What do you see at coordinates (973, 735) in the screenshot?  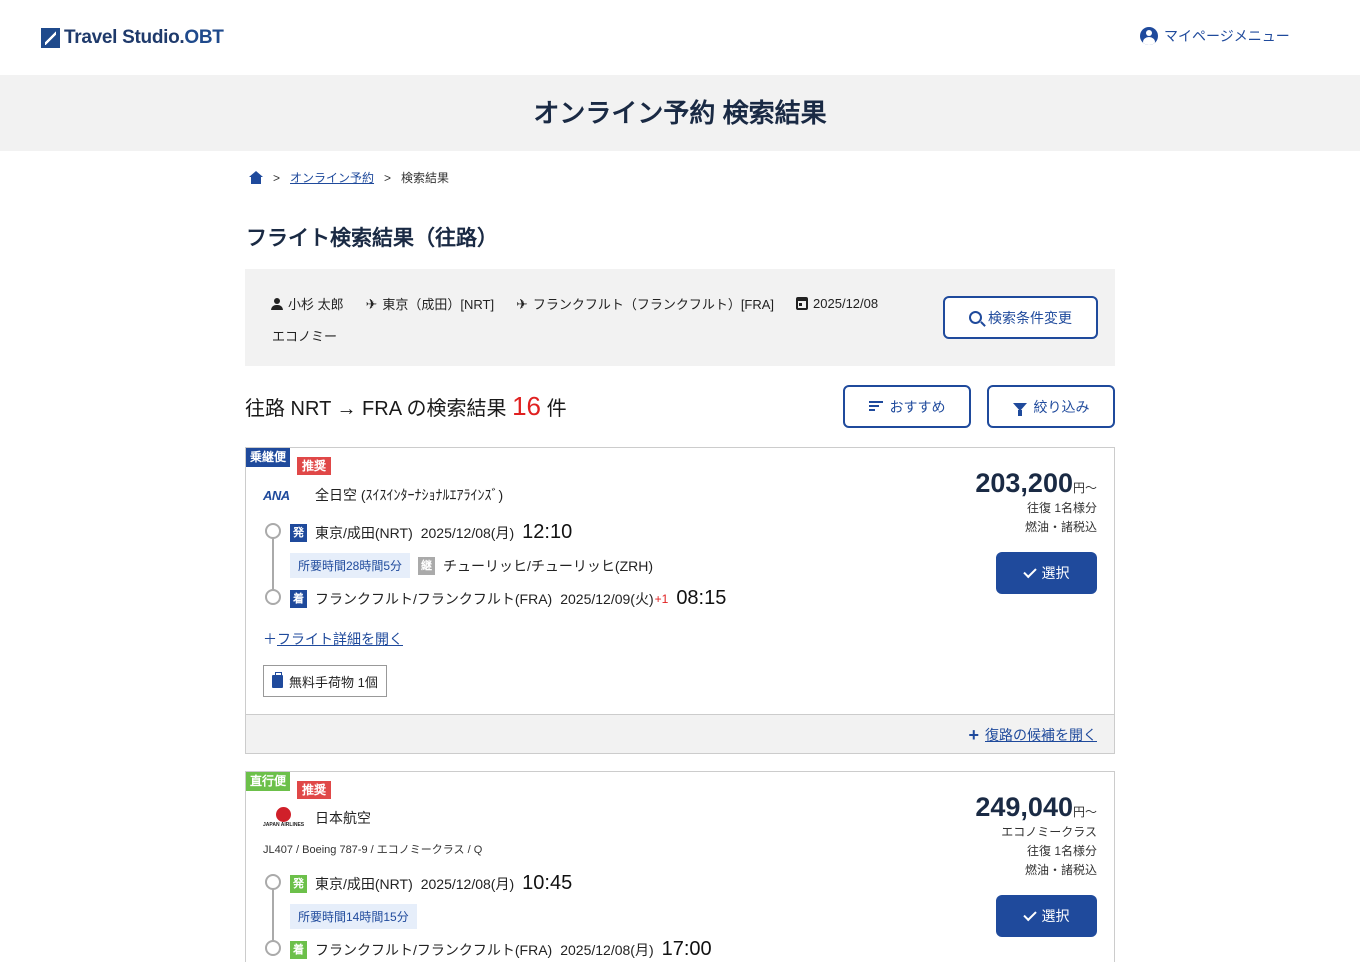 I see `plus-icon: +` at bounding box center [973, 735].